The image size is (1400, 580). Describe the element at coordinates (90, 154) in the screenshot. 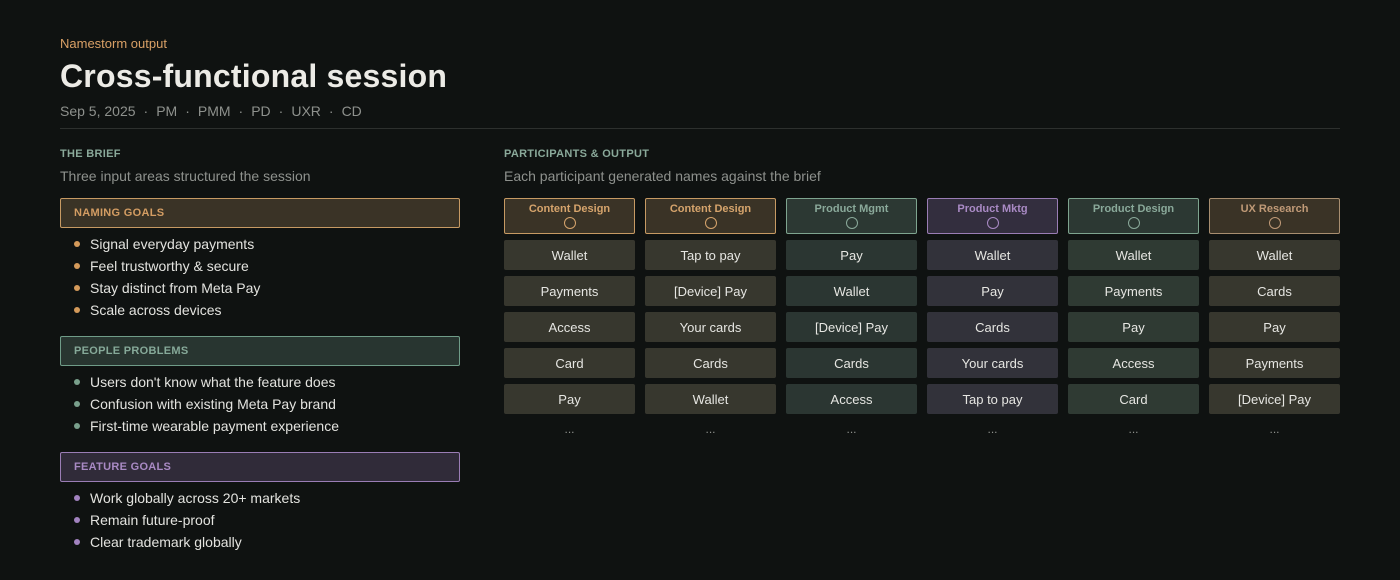

I see `brief-label: THE BRIEF` at that location.